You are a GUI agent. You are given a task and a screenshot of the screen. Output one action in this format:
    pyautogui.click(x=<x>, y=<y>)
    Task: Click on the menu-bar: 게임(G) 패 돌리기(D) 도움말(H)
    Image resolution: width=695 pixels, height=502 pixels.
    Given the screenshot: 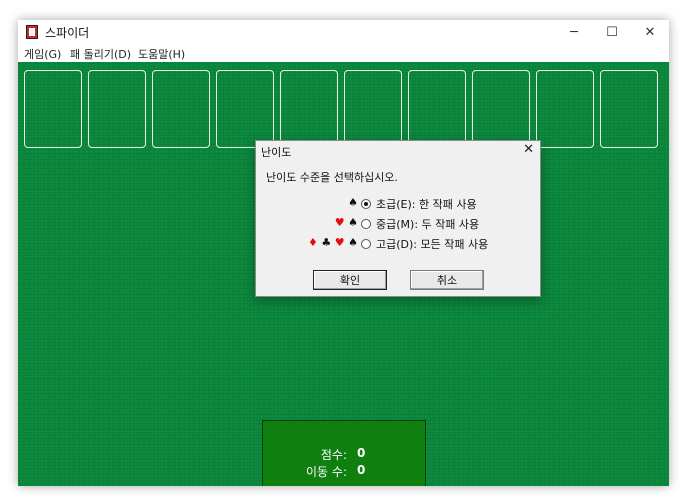 What is the action you would take?
    pyautogui.click(x=343, y=53)
    